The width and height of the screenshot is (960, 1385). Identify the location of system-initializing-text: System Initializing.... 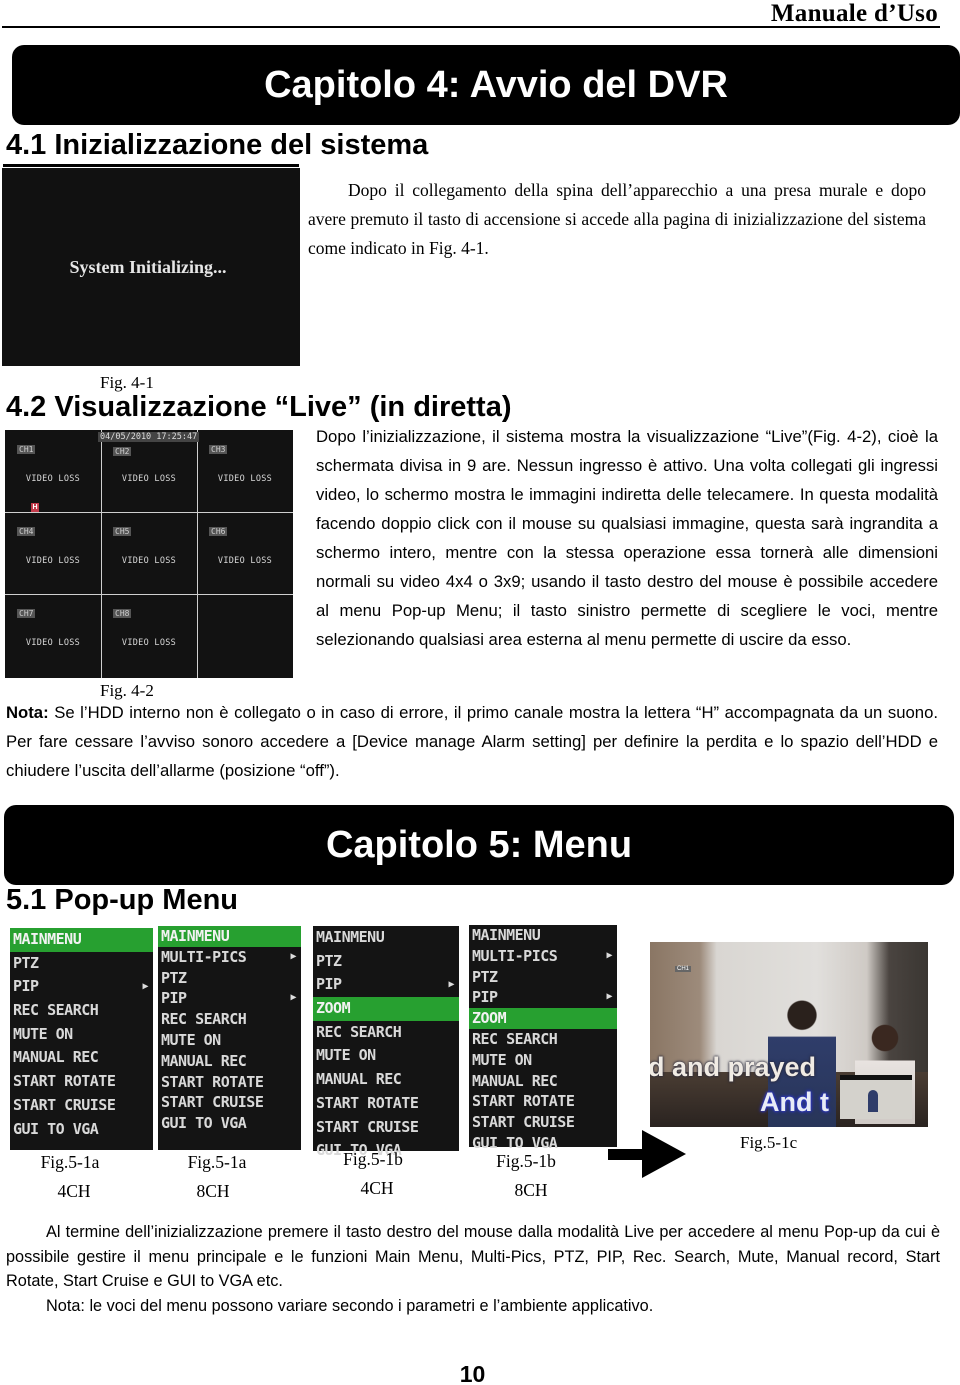
(148, 266).